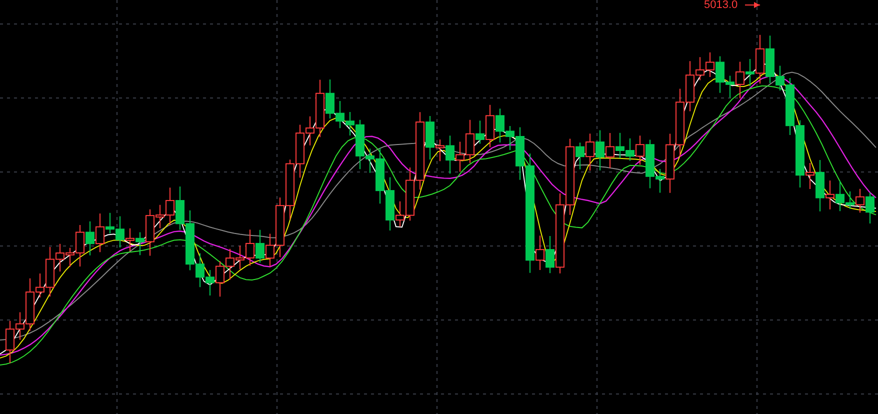  Describe the element at coordinates (721, 6) in the screenshot. I see `high-price-label: 5013.0` at that location.